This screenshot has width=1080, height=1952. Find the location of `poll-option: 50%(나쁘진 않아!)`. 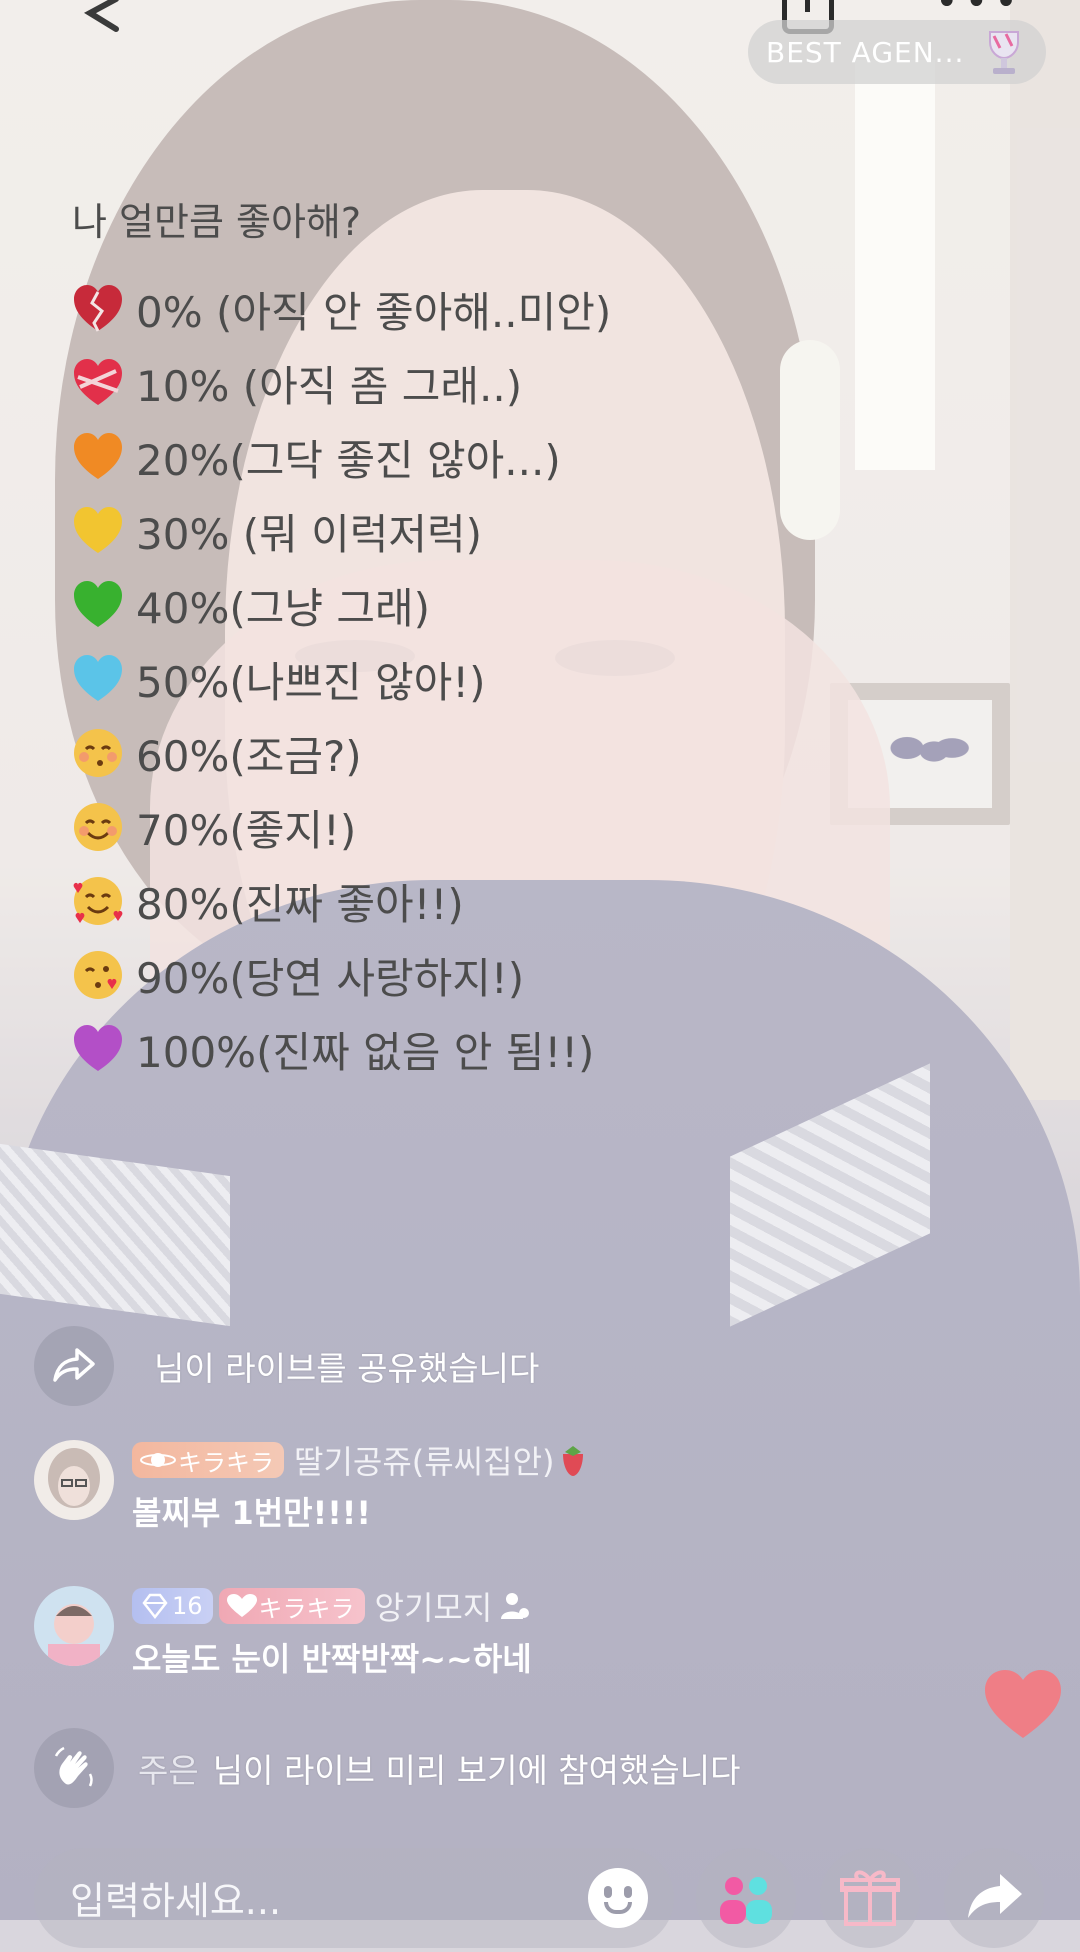

poll-option: 50%(나쁘진 않아!) is located at coordinates (341, 679).